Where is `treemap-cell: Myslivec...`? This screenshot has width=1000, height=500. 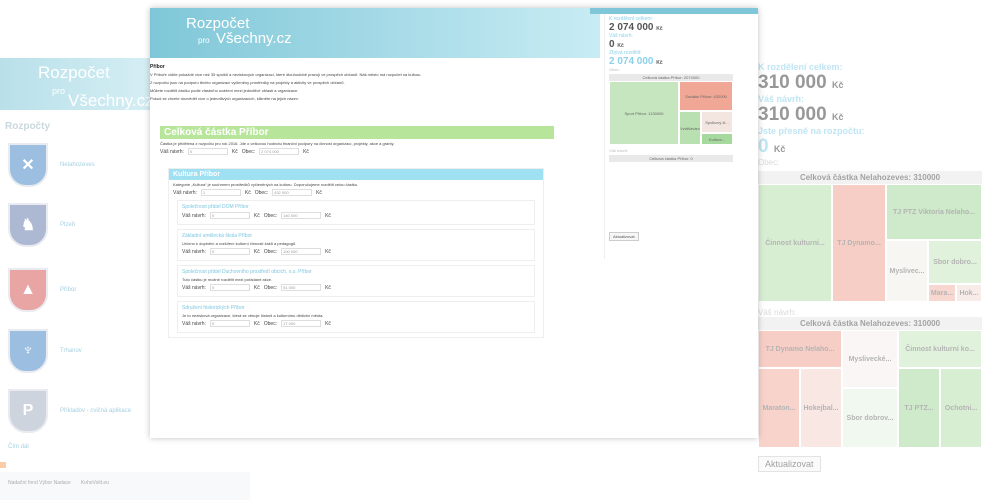 treemap-cell: Myslivec... is located at coordinates (907, 271).